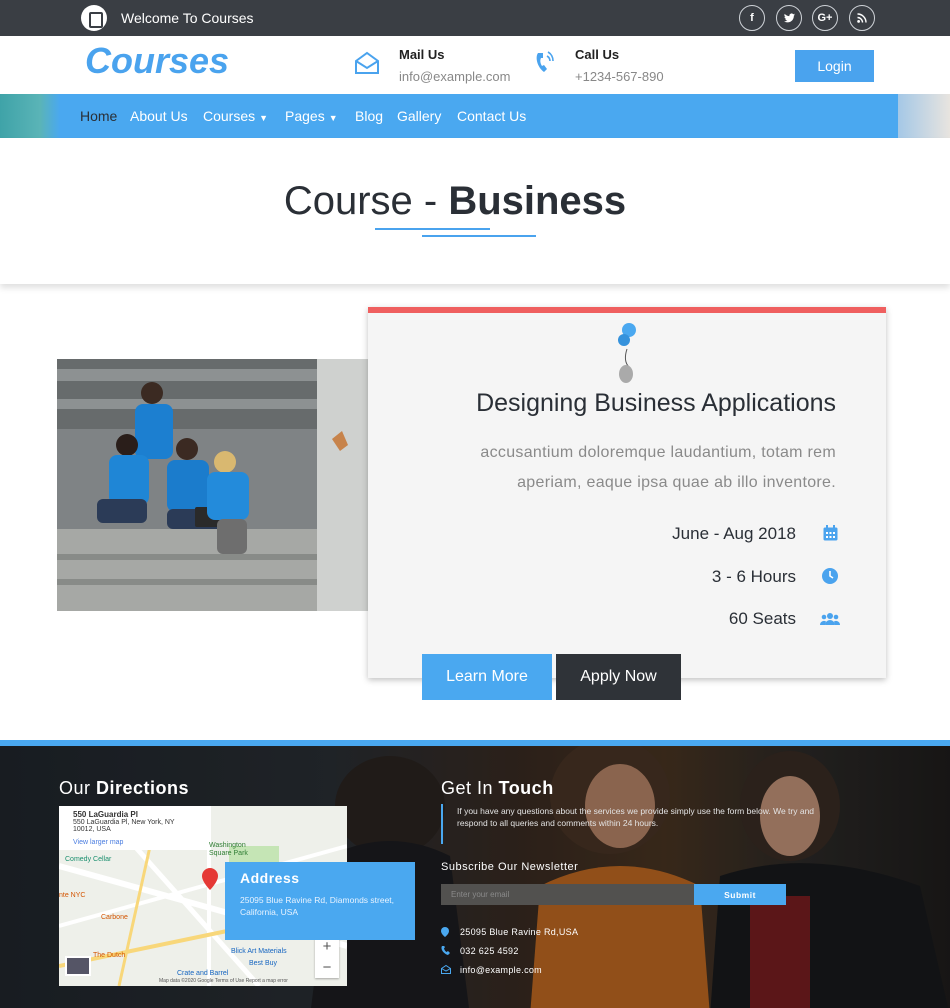 The image size is (950, 1008). Describe the element at coordinates (740, 894) in the screenshot. I see `newsletter-submit-button: Submit` at that location.